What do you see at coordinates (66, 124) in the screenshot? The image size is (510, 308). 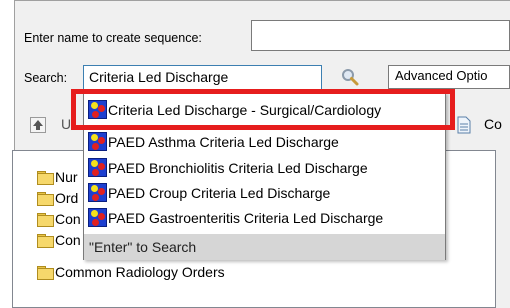 I see `up-button-label: U` at bounding box center [66, 124].